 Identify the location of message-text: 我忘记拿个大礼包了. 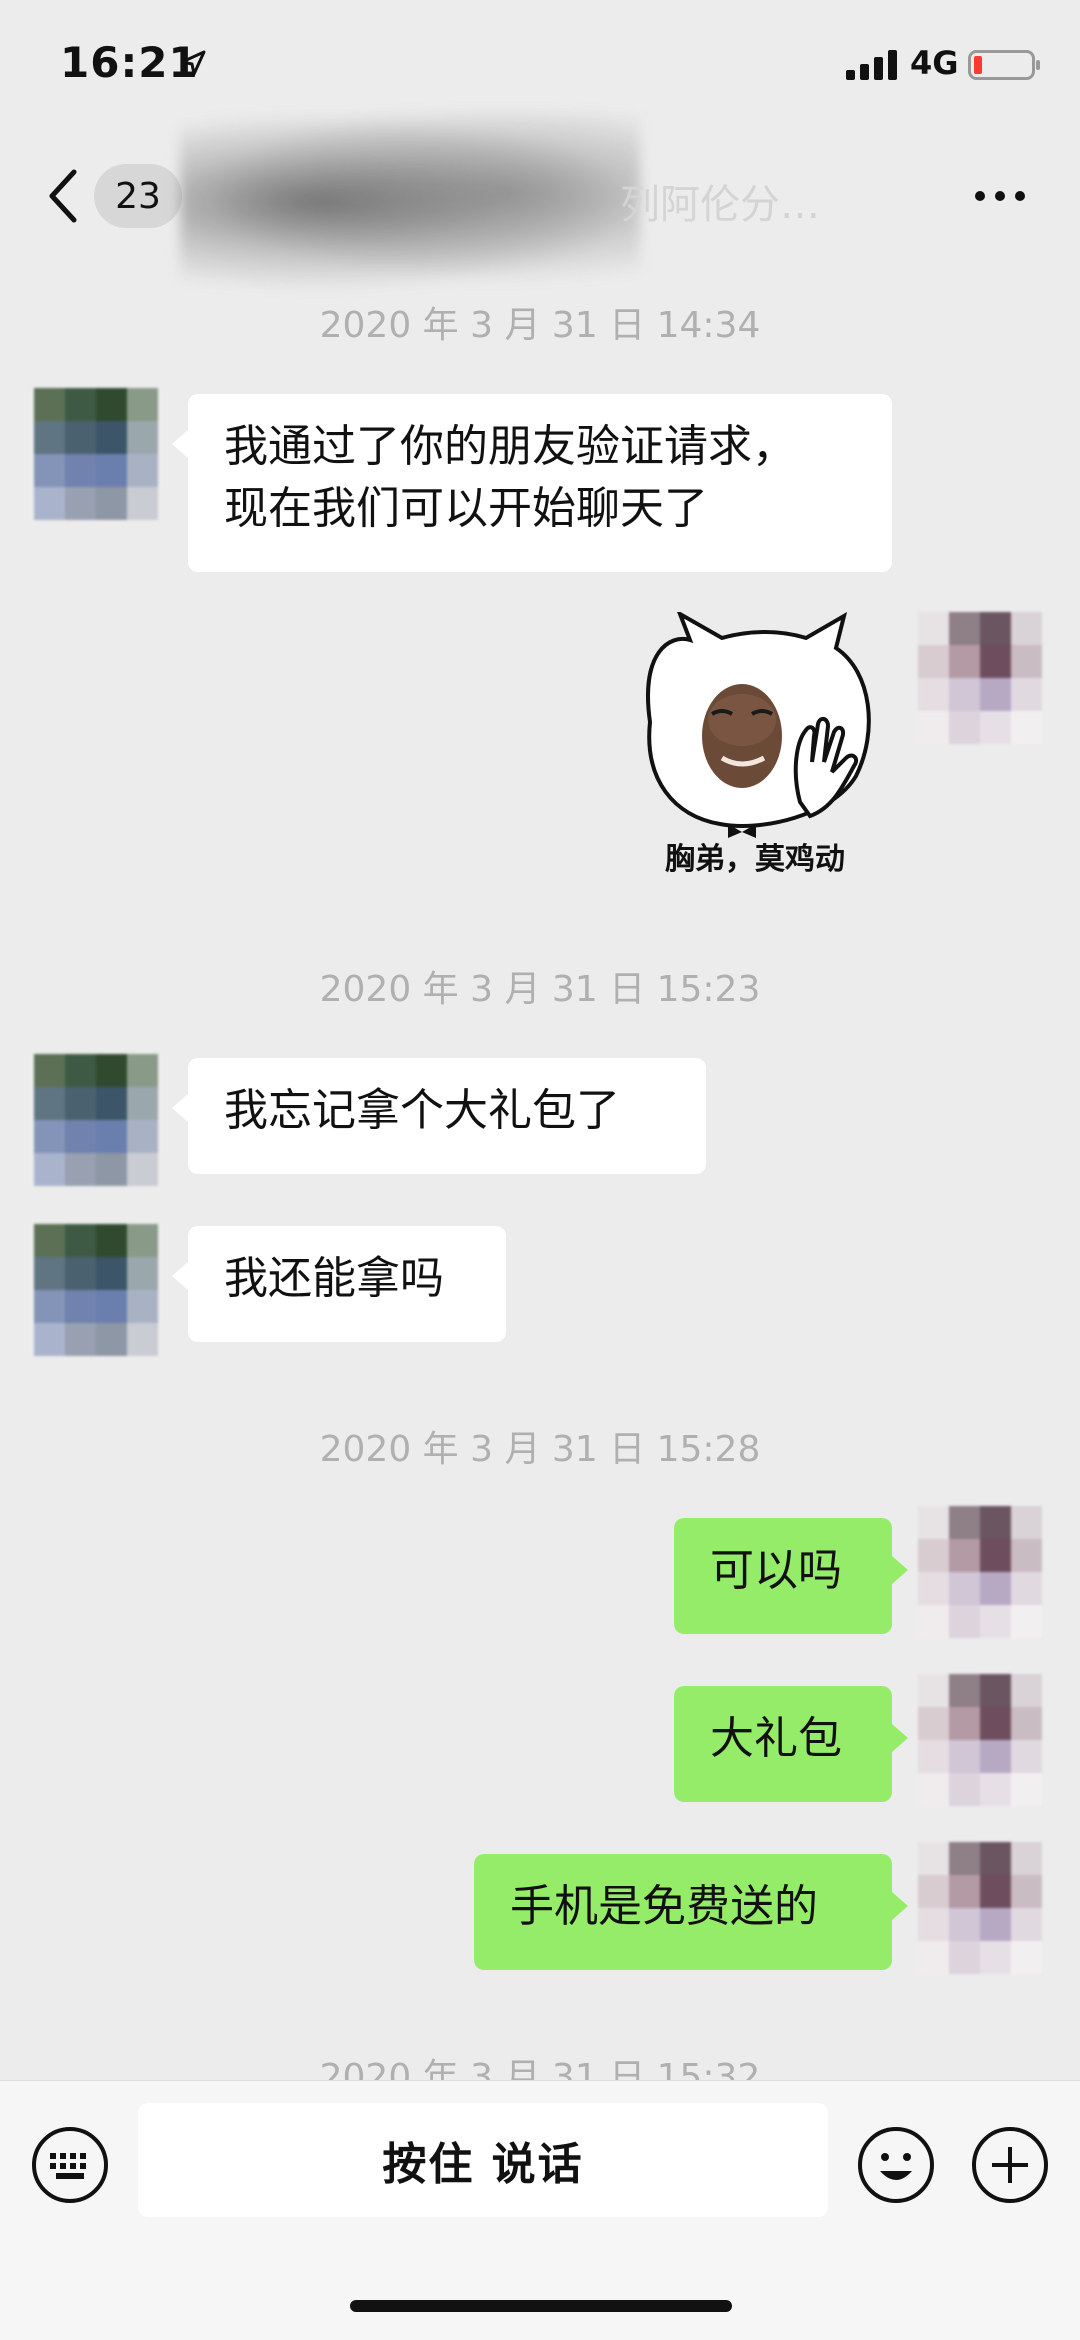
(422, 1110).